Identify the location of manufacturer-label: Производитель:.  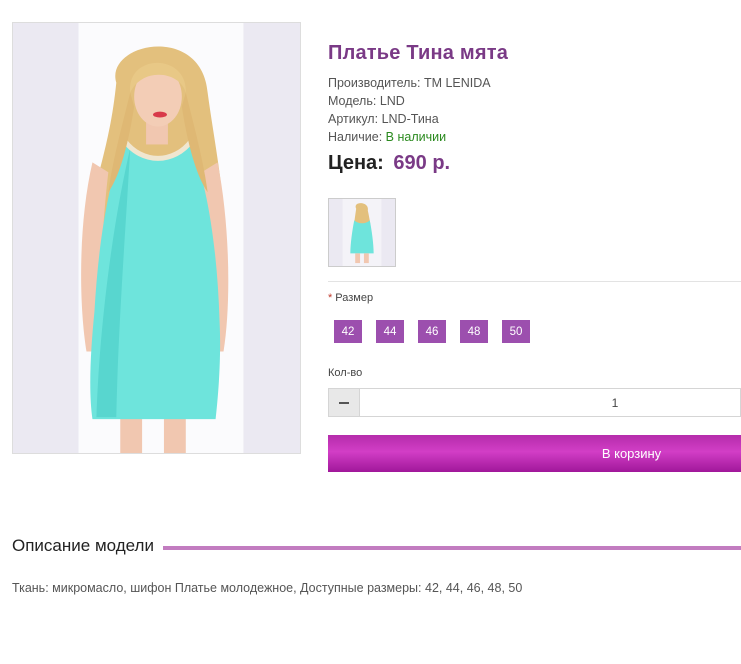
(374, 83).